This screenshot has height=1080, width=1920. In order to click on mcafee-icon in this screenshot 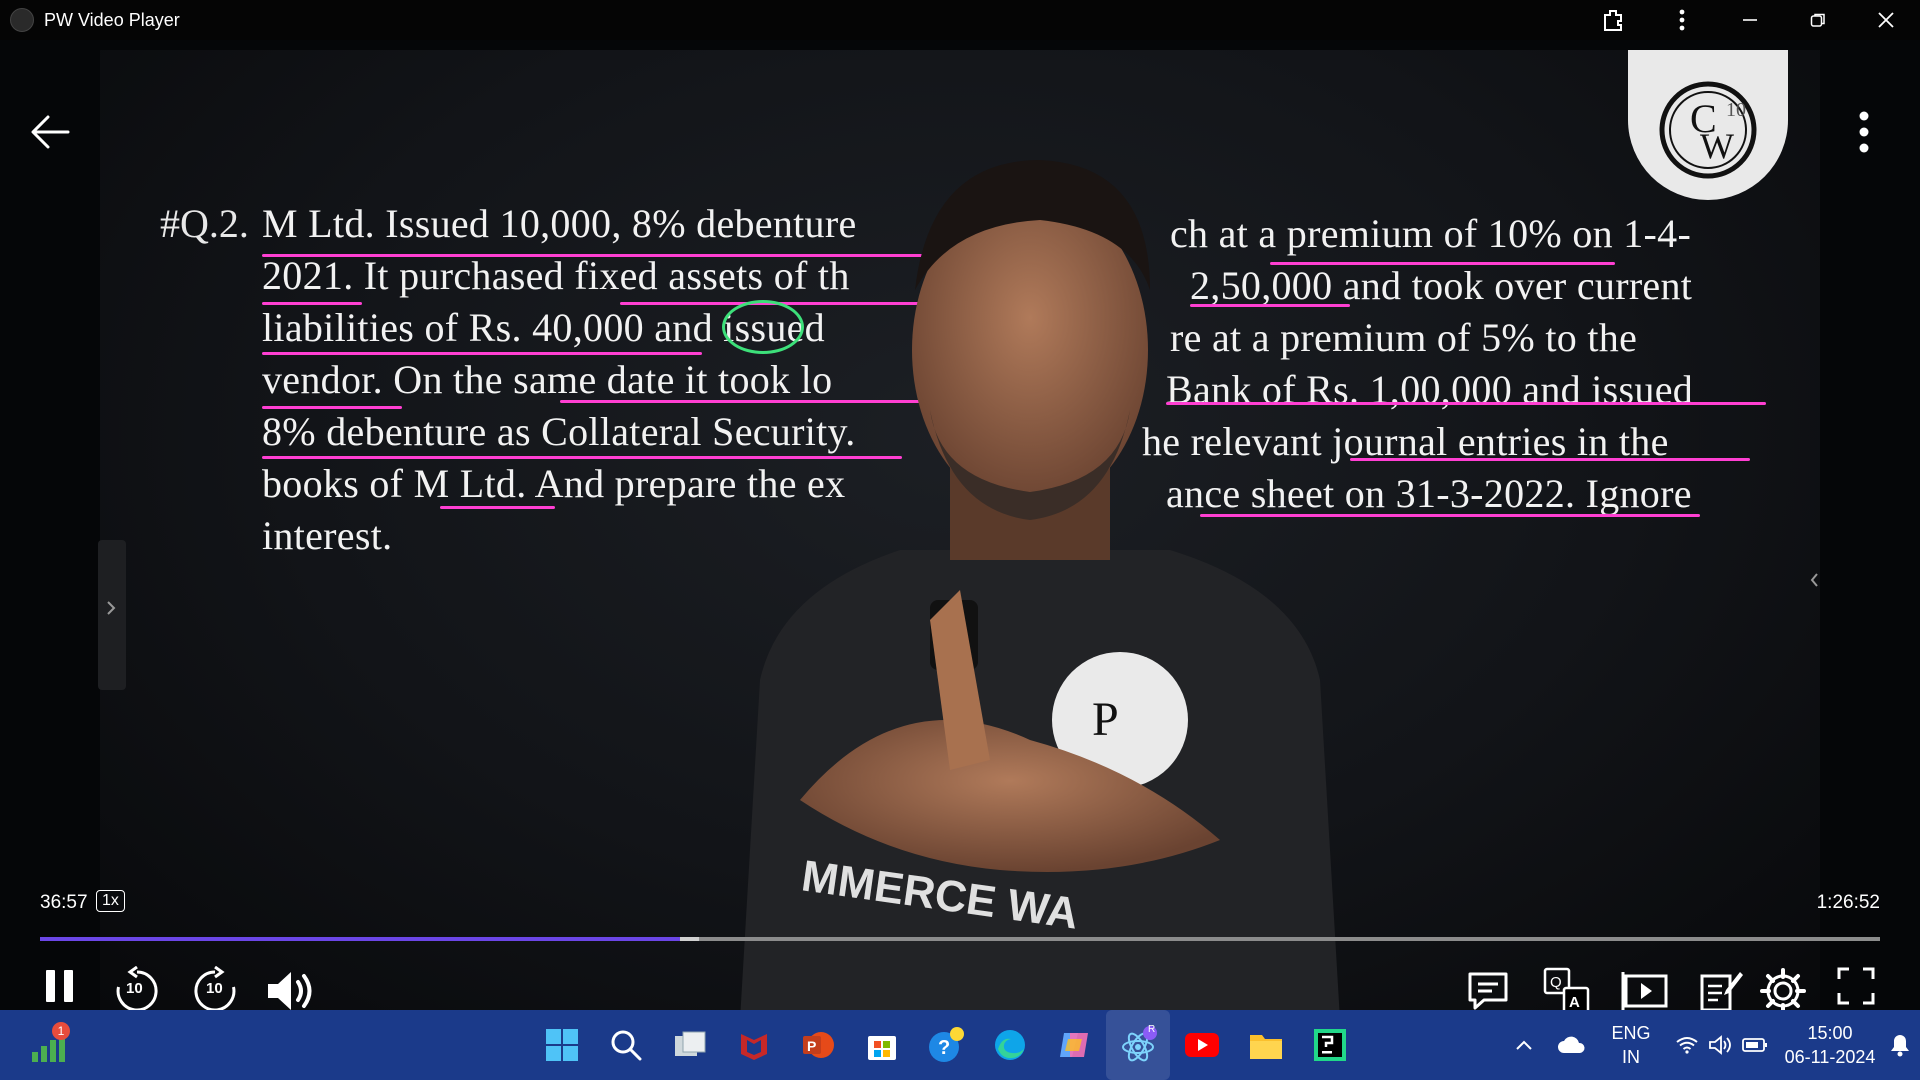, I will do `click(754, 1047)`.